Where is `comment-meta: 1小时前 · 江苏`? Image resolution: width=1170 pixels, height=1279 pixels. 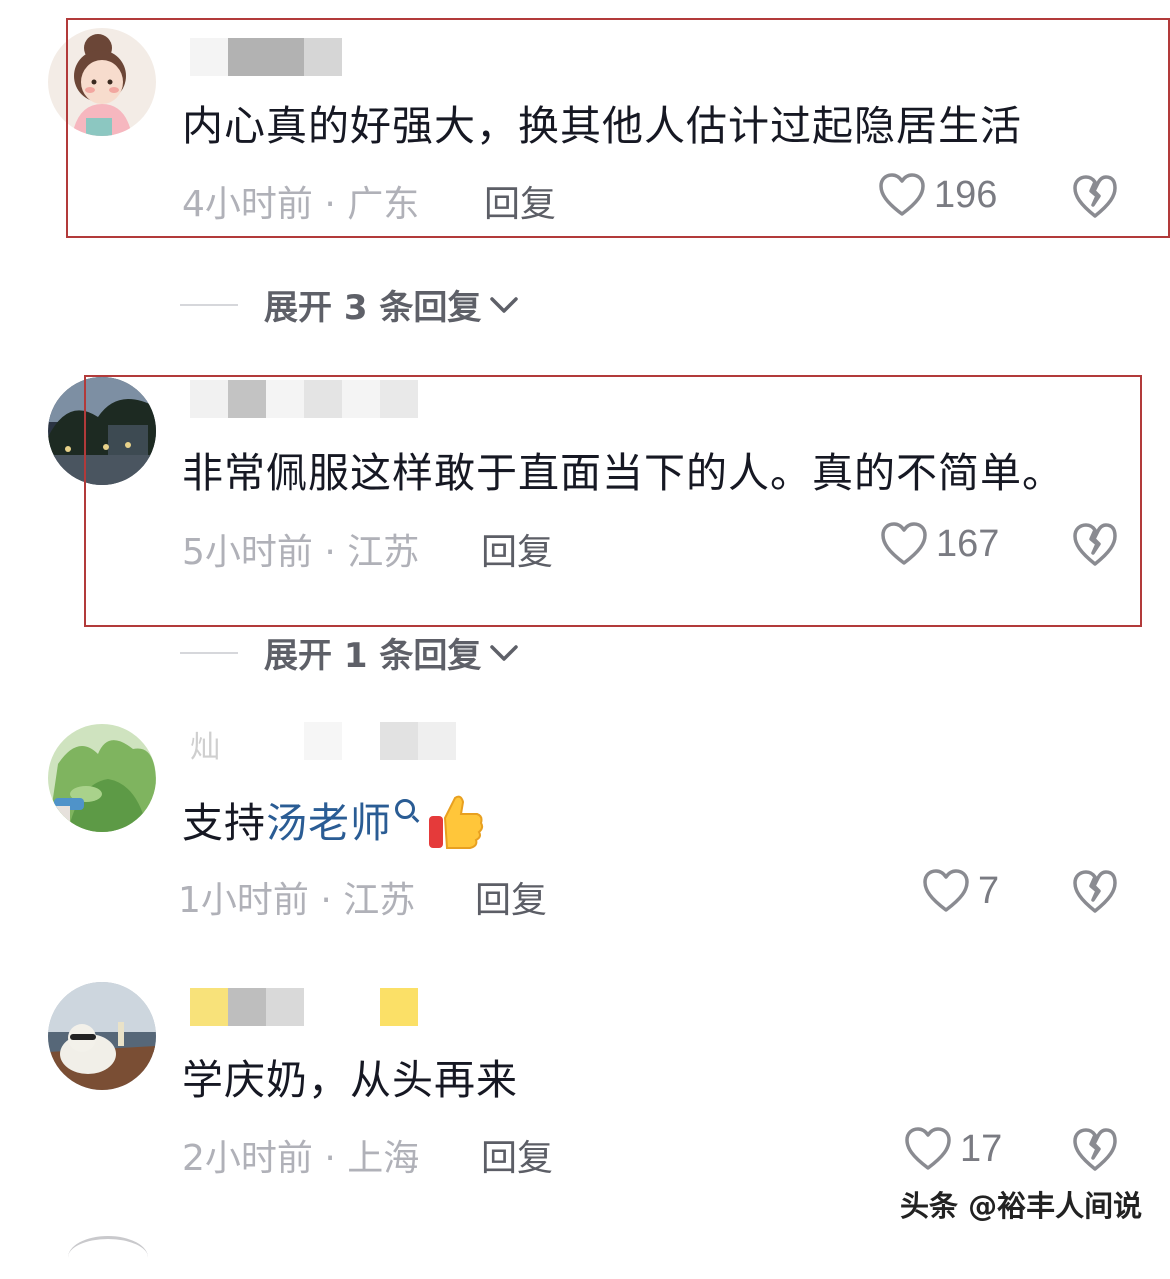 comment-meta: 1小时前 · 江苏 is located at coordinates (297, 900).